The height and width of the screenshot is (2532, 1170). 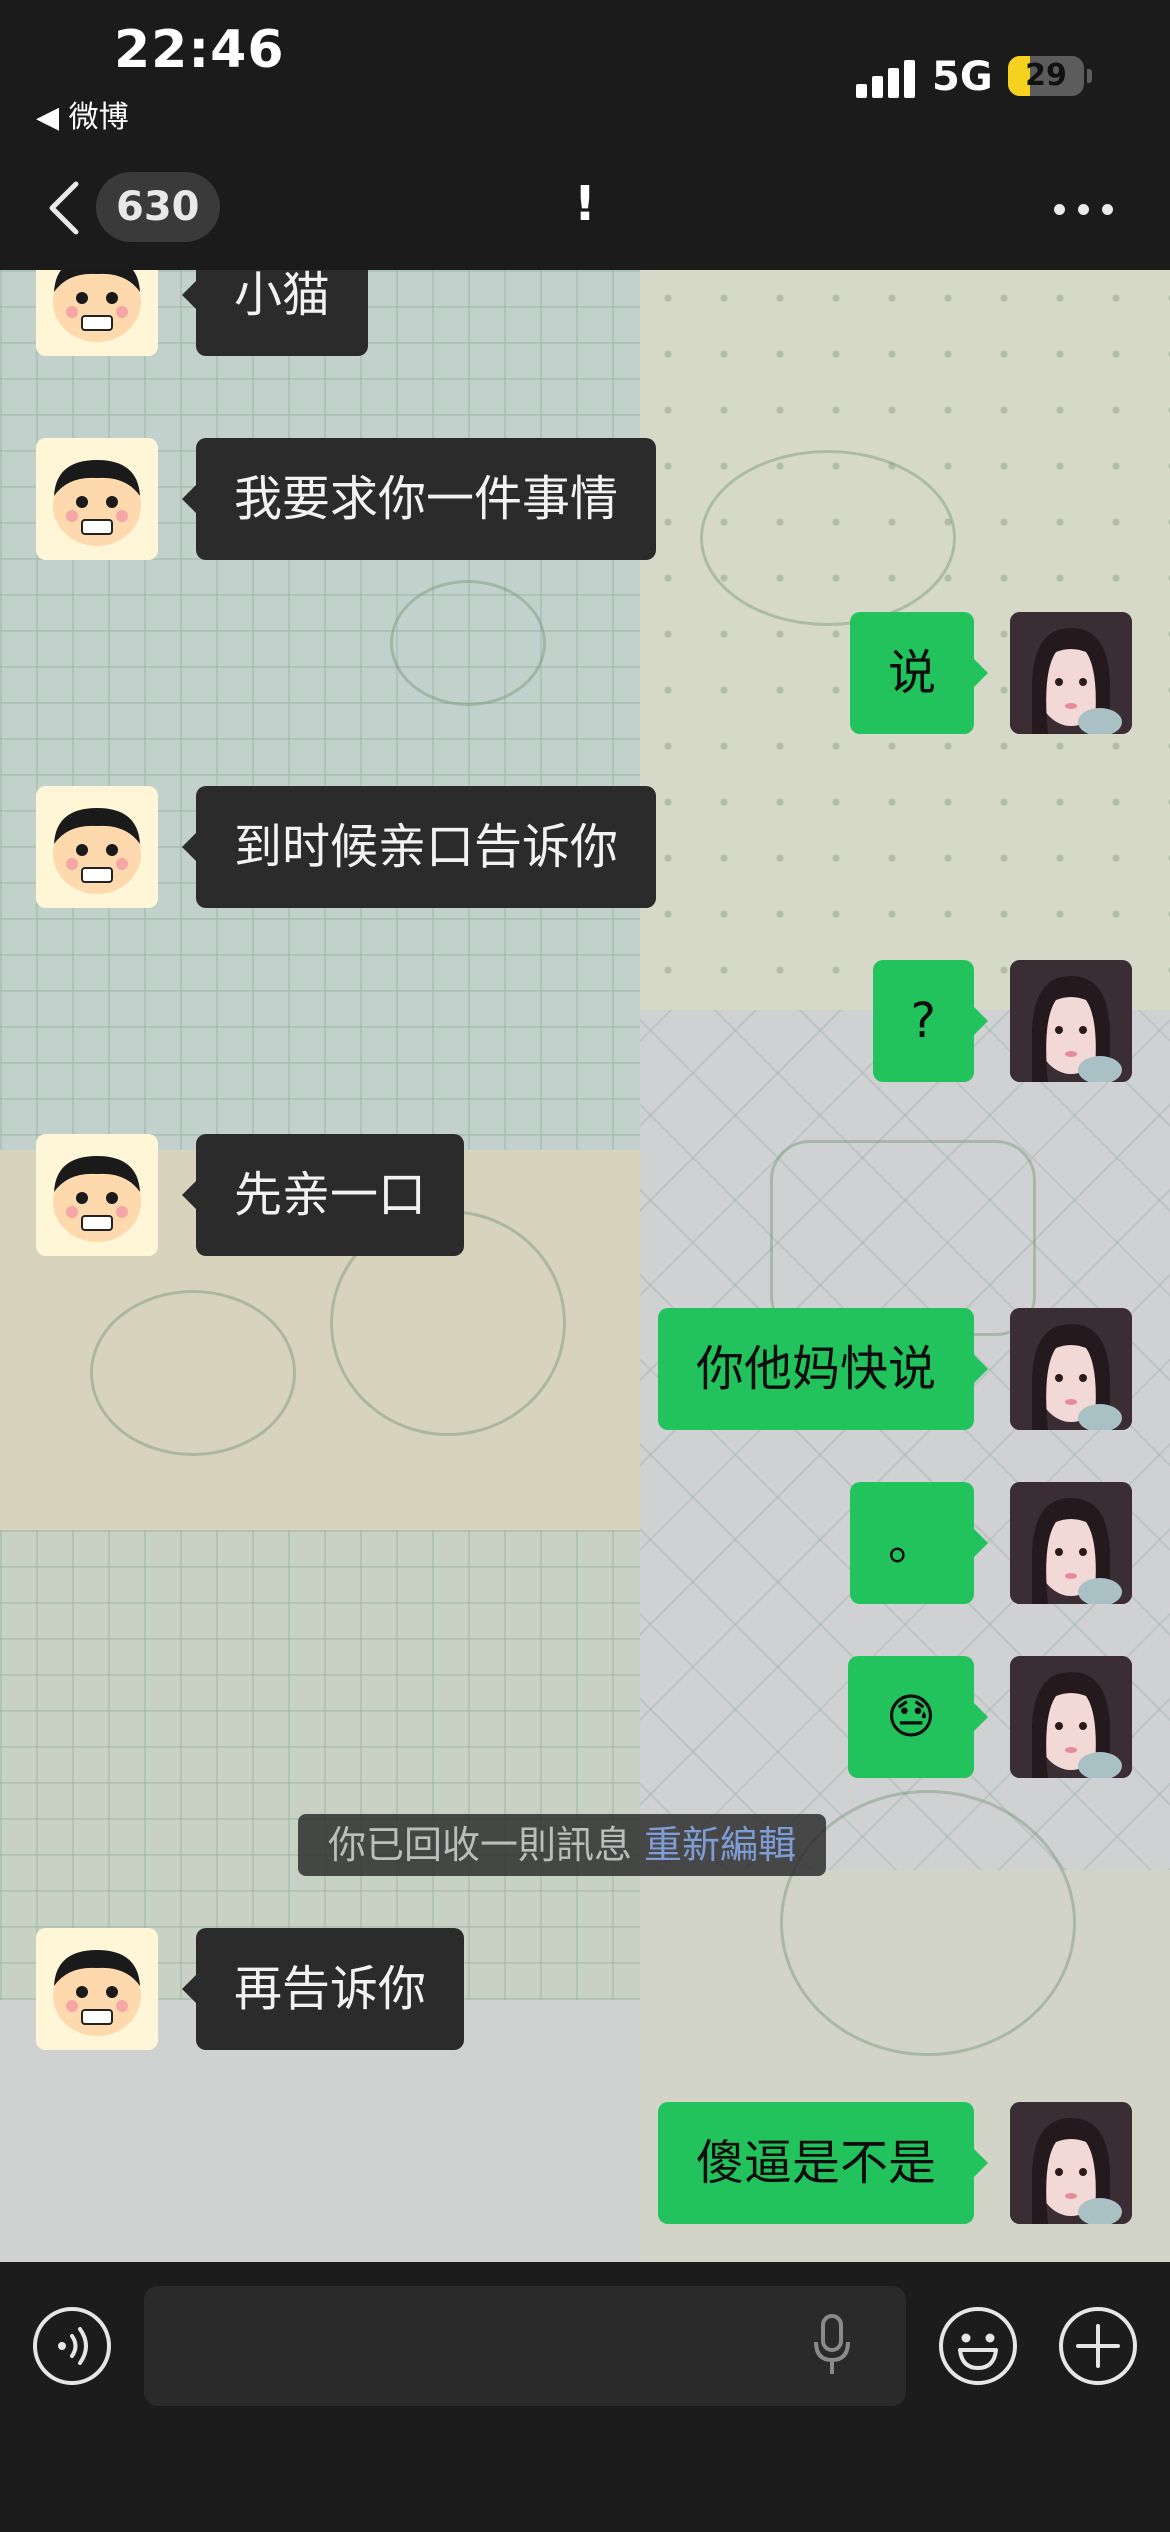 I want to click on message-bubble-incoming: 再告诉你, so click(x=323, y=1989).